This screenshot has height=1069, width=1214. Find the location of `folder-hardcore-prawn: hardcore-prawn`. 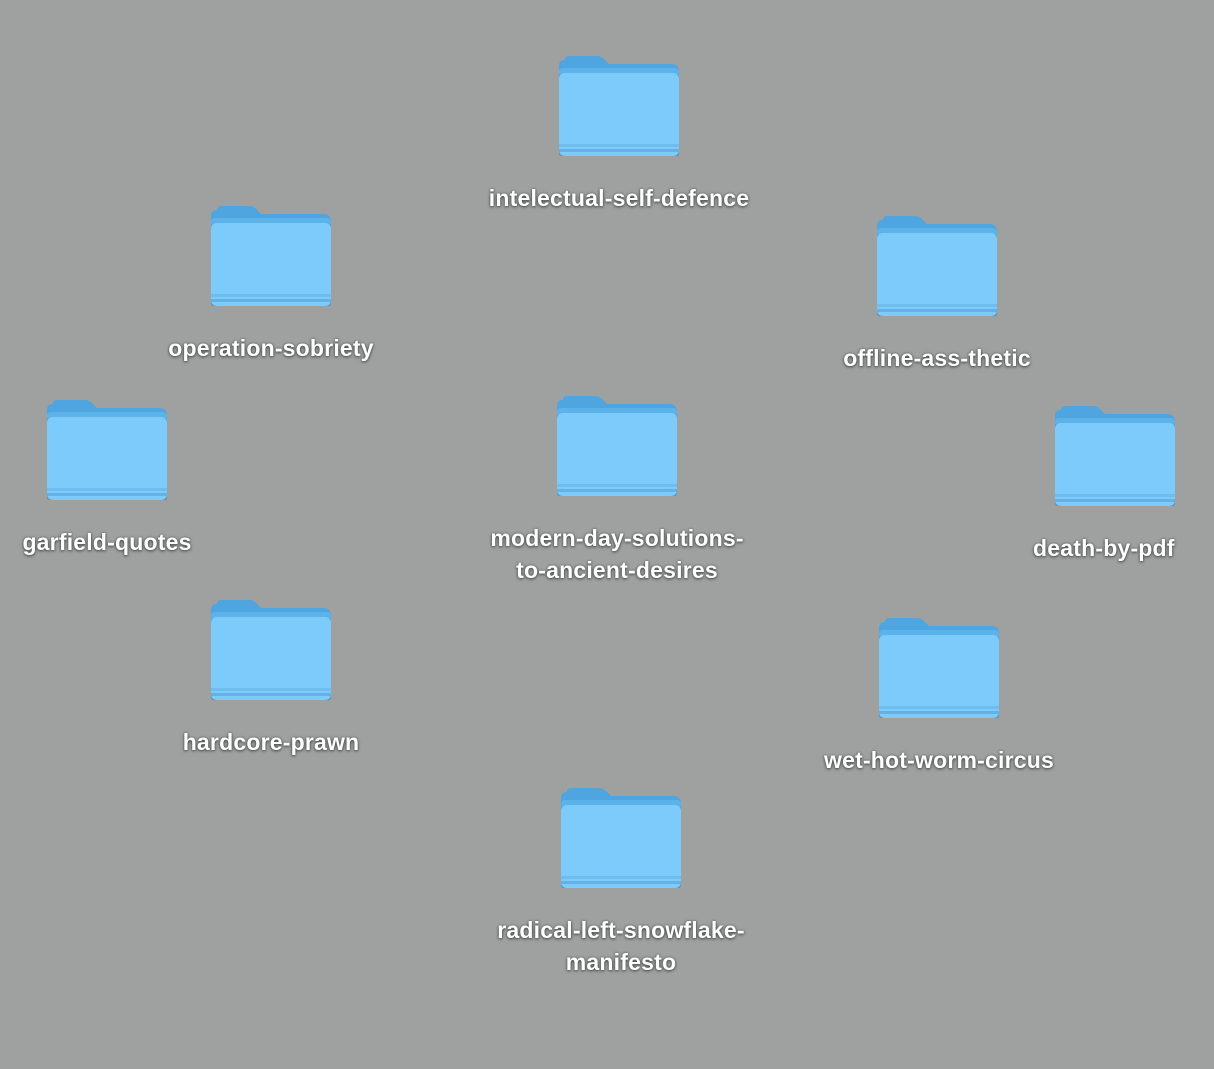

folder-hardcore-prawn: hardcore-prawn is located at coordinates (271, 679).